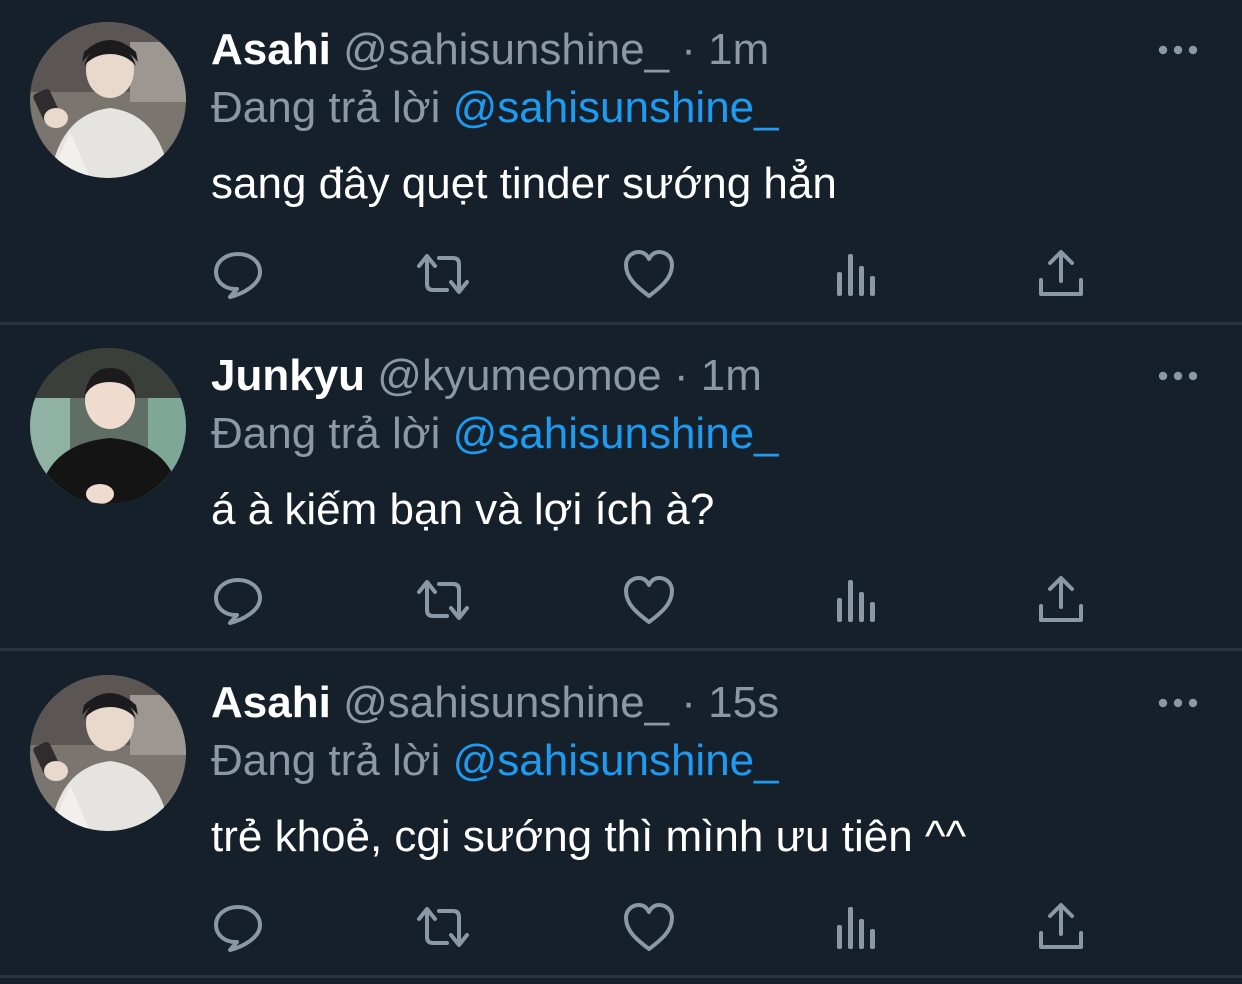  What do you see at coordinates (288, 375) in the screenshot?
I see `display-name: Junkyu` at bounding box center [288, 375].